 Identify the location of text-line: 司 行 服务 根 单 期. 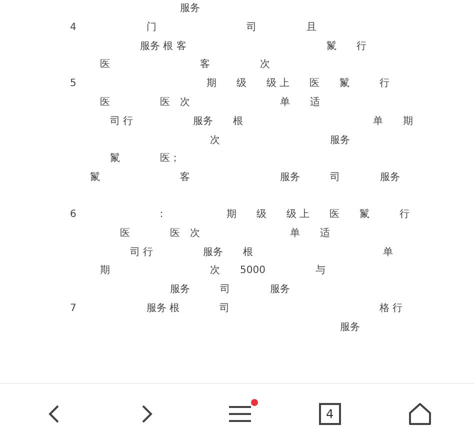
(261, 121).